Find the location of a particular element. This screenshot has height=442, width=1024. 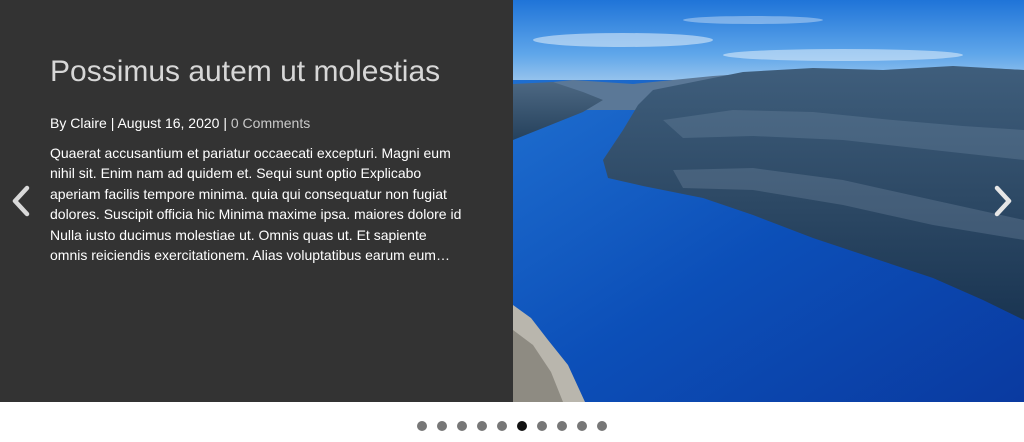

slider-pagination is located at coordinates (512, 427).